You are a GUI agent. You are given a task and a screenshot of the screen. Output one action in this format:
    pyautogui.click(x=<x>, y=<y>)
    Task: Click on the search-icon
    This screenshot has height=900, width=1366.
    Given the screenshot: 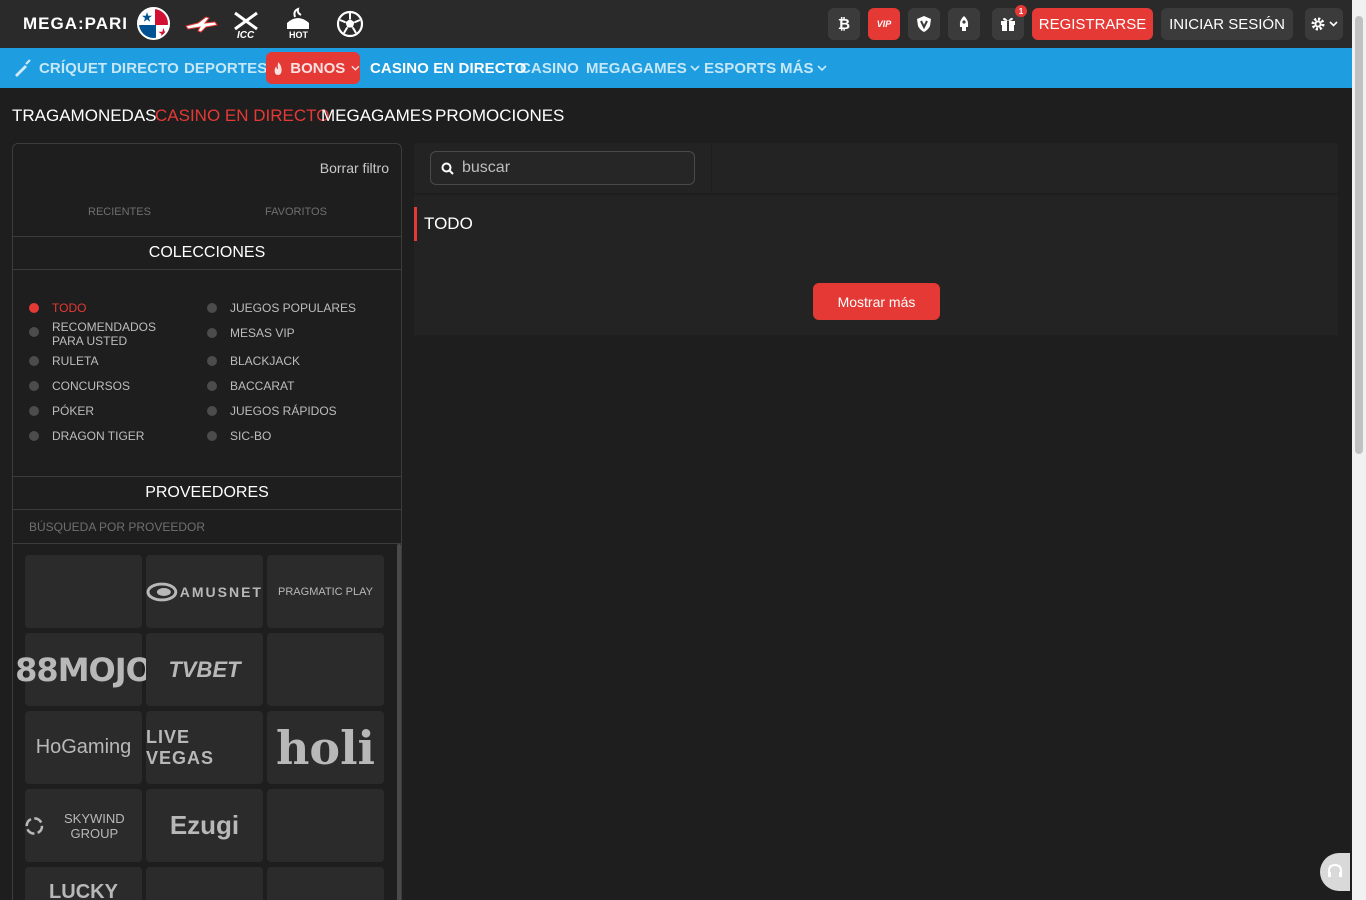 What is the action you would take?
    pyautogui.click(x=447, y=168)
    